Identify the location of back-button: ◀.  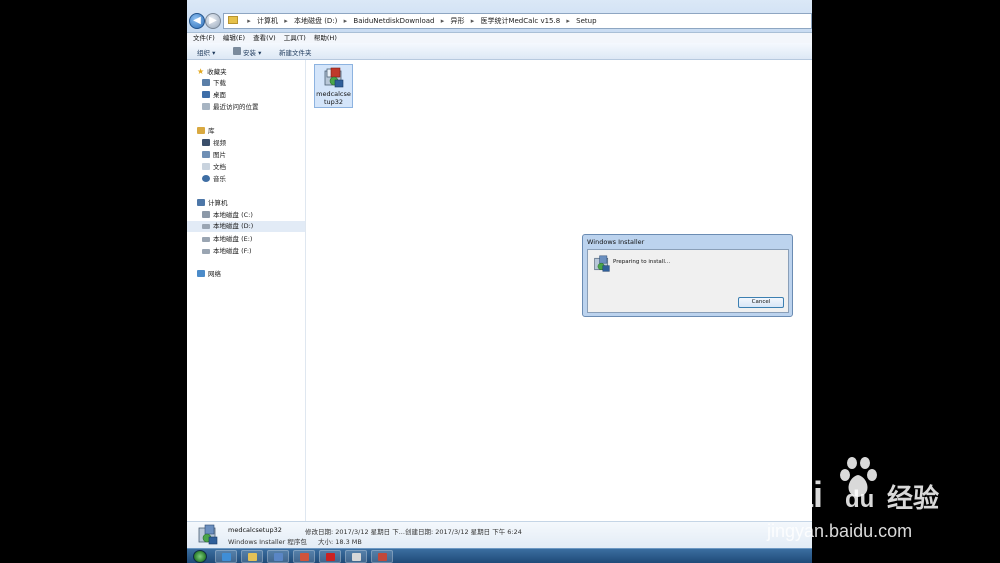
(197, 21).